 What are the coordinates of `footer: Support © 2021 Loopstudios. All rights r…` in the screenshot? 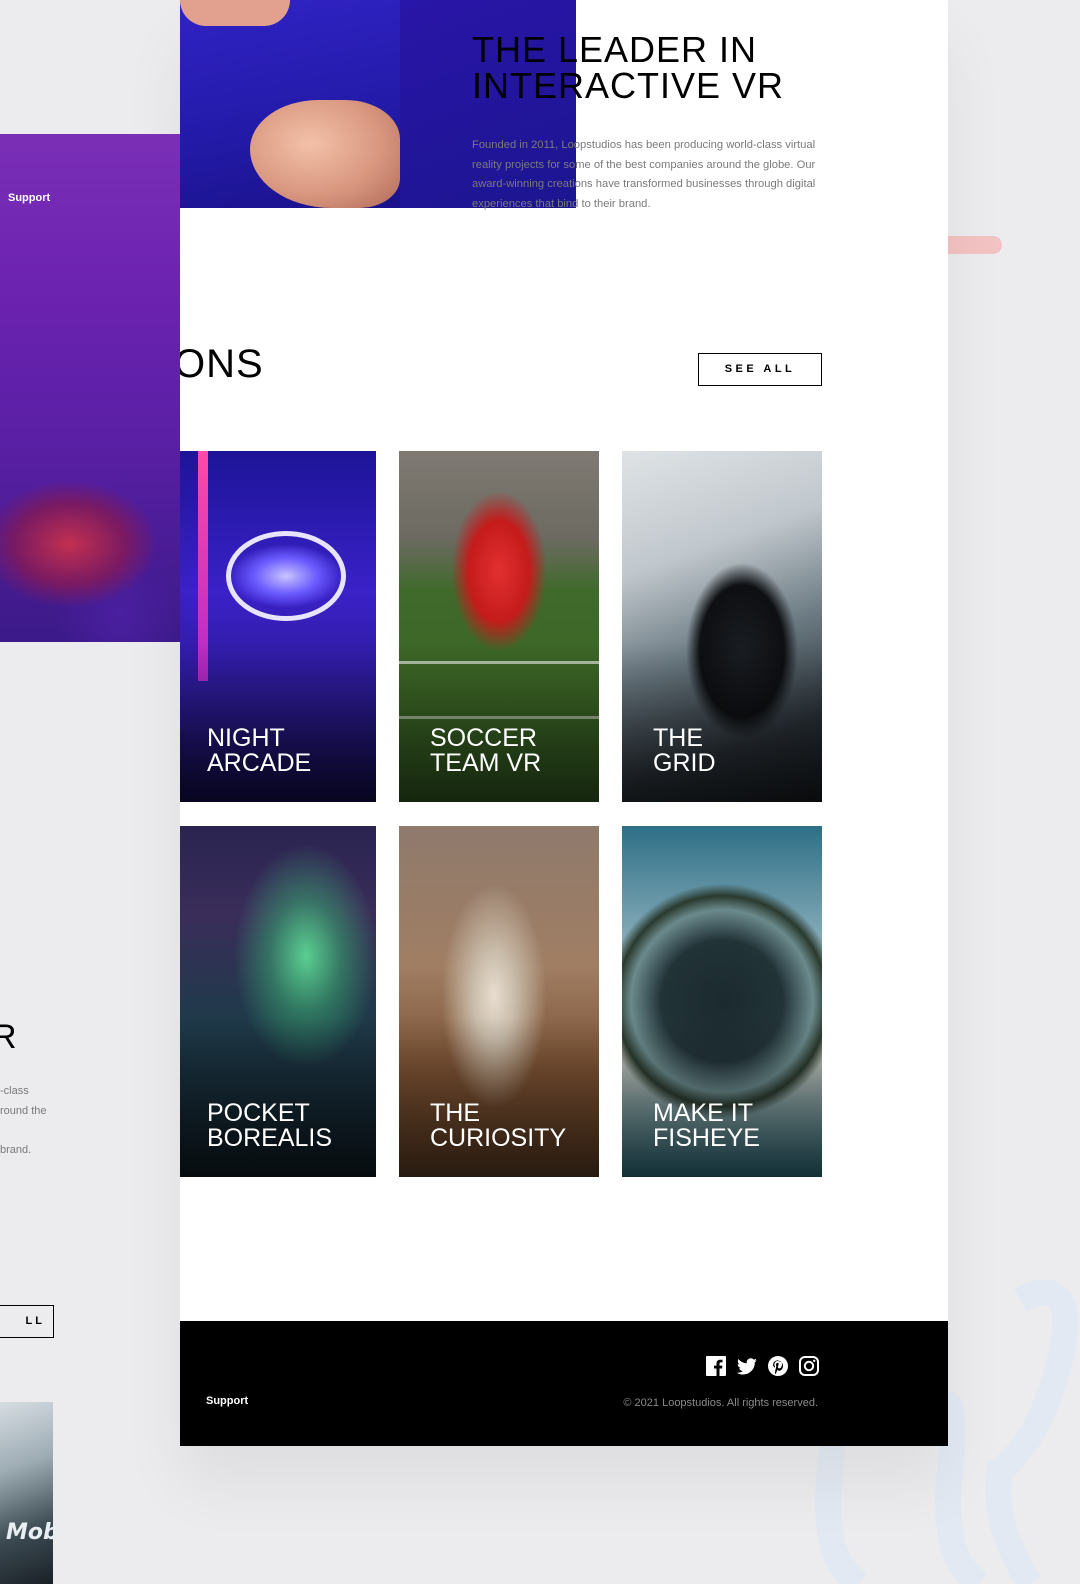 It's located at (564, 1383).